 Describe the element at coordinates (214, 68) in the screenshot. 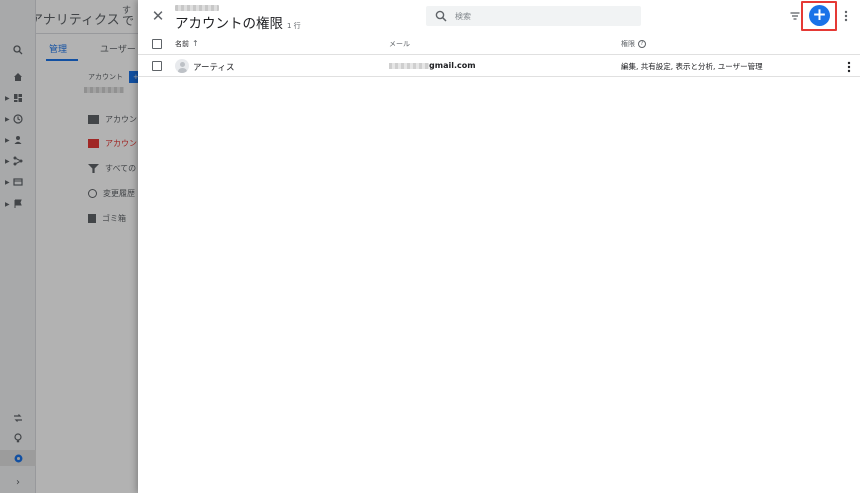

I see `user-name: アーティス` at that location.